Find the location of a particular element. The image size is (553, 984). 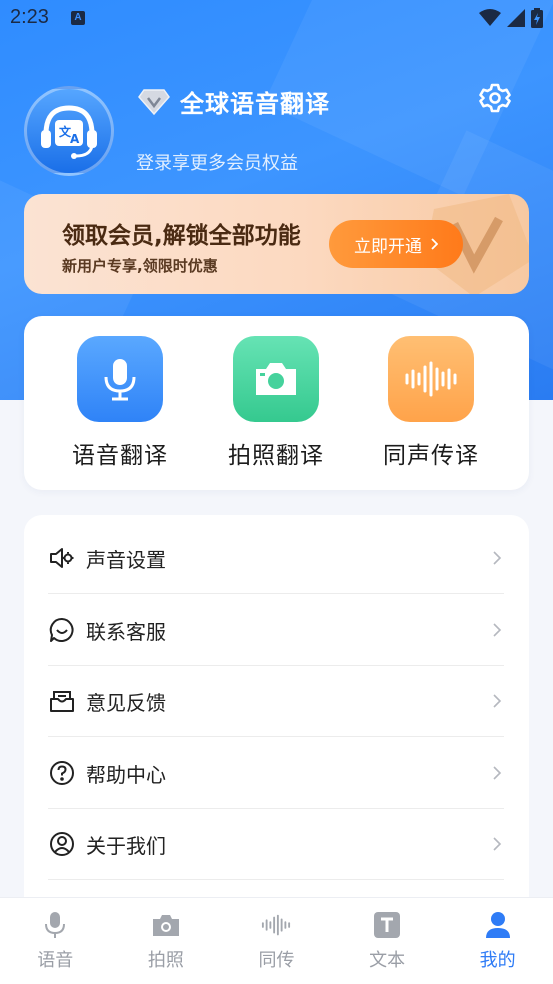

menu-item-label: 帮助中心 is located at coordinates (126, 774).